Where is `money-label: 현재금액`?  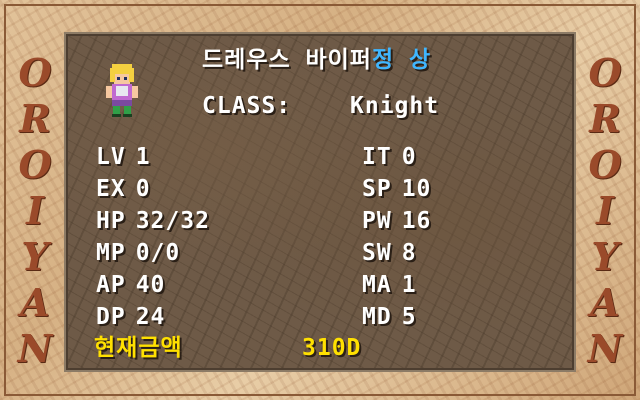 money-label: 현재금액 is located at coordinates (138, 348).